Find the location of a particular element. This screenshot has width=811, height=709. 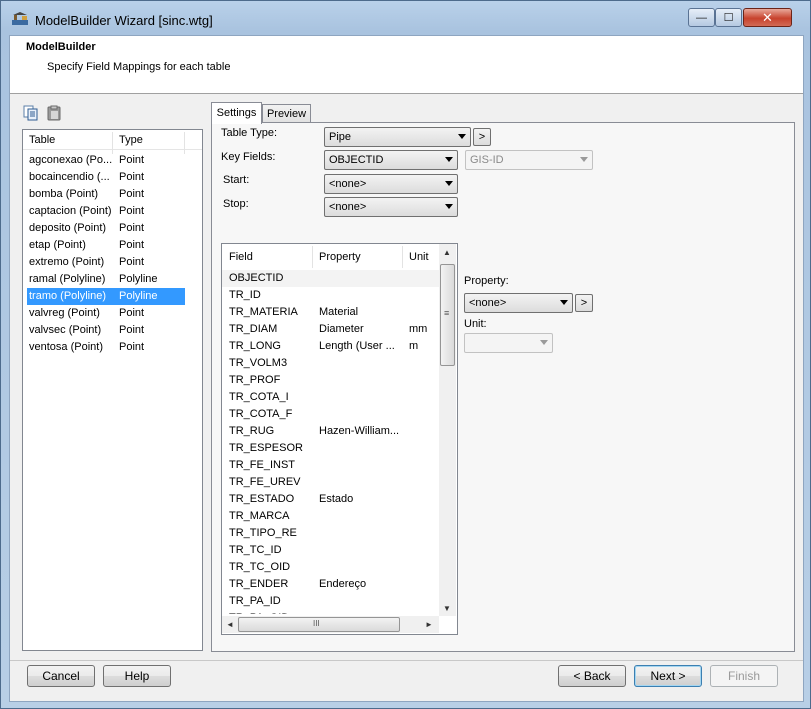

window-title: ModelBuilder Wizard [sinc.wtg] is located at coordinates (124, 20).